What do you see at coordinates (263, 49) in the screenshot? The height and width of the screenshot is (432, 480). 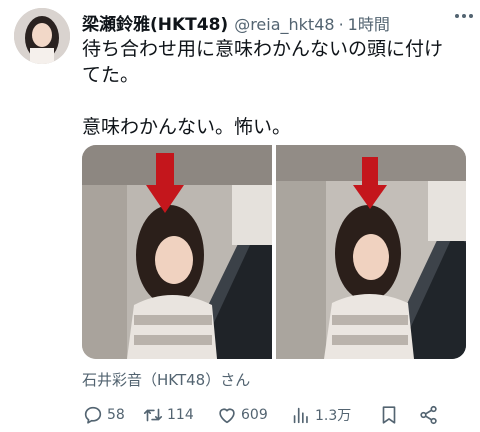 I see `tweet-text-line: 待ち合わせ用に意味わかんないの頭に付け` at bounding box center [263, 49].